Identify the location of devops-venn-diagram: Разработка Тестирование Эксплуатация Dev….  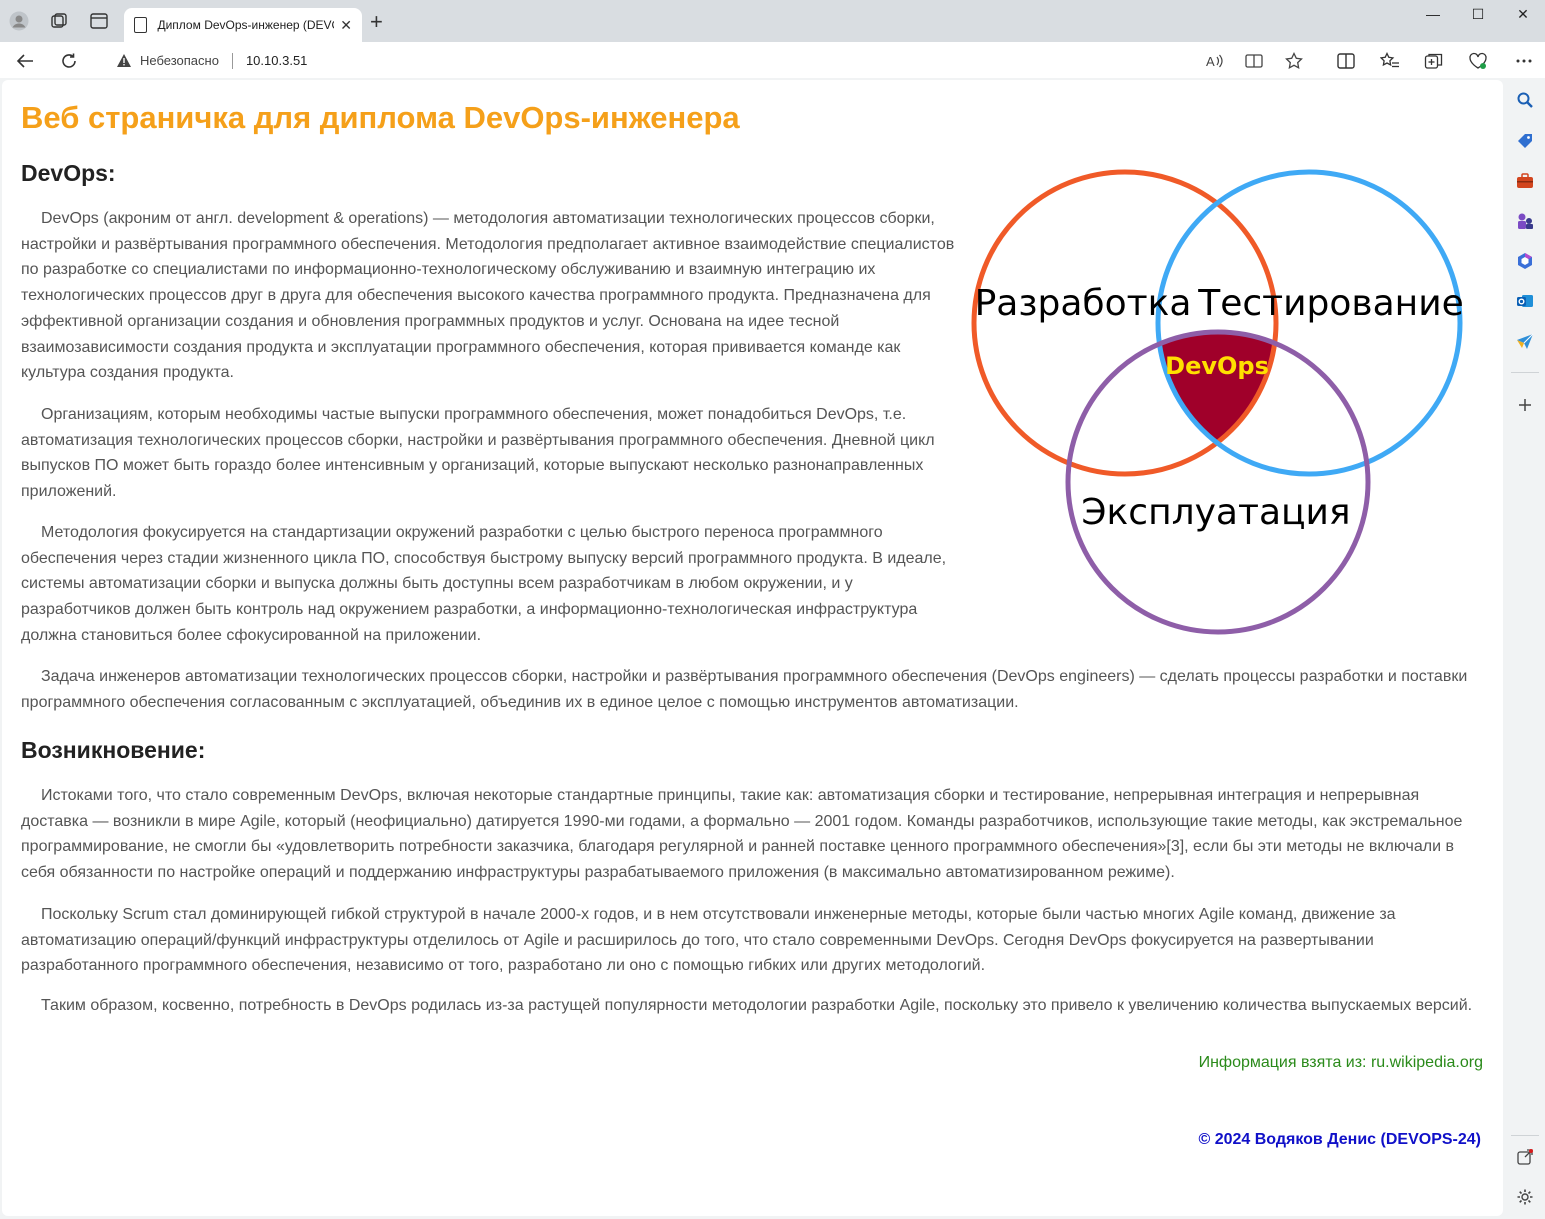
(1217, 402).